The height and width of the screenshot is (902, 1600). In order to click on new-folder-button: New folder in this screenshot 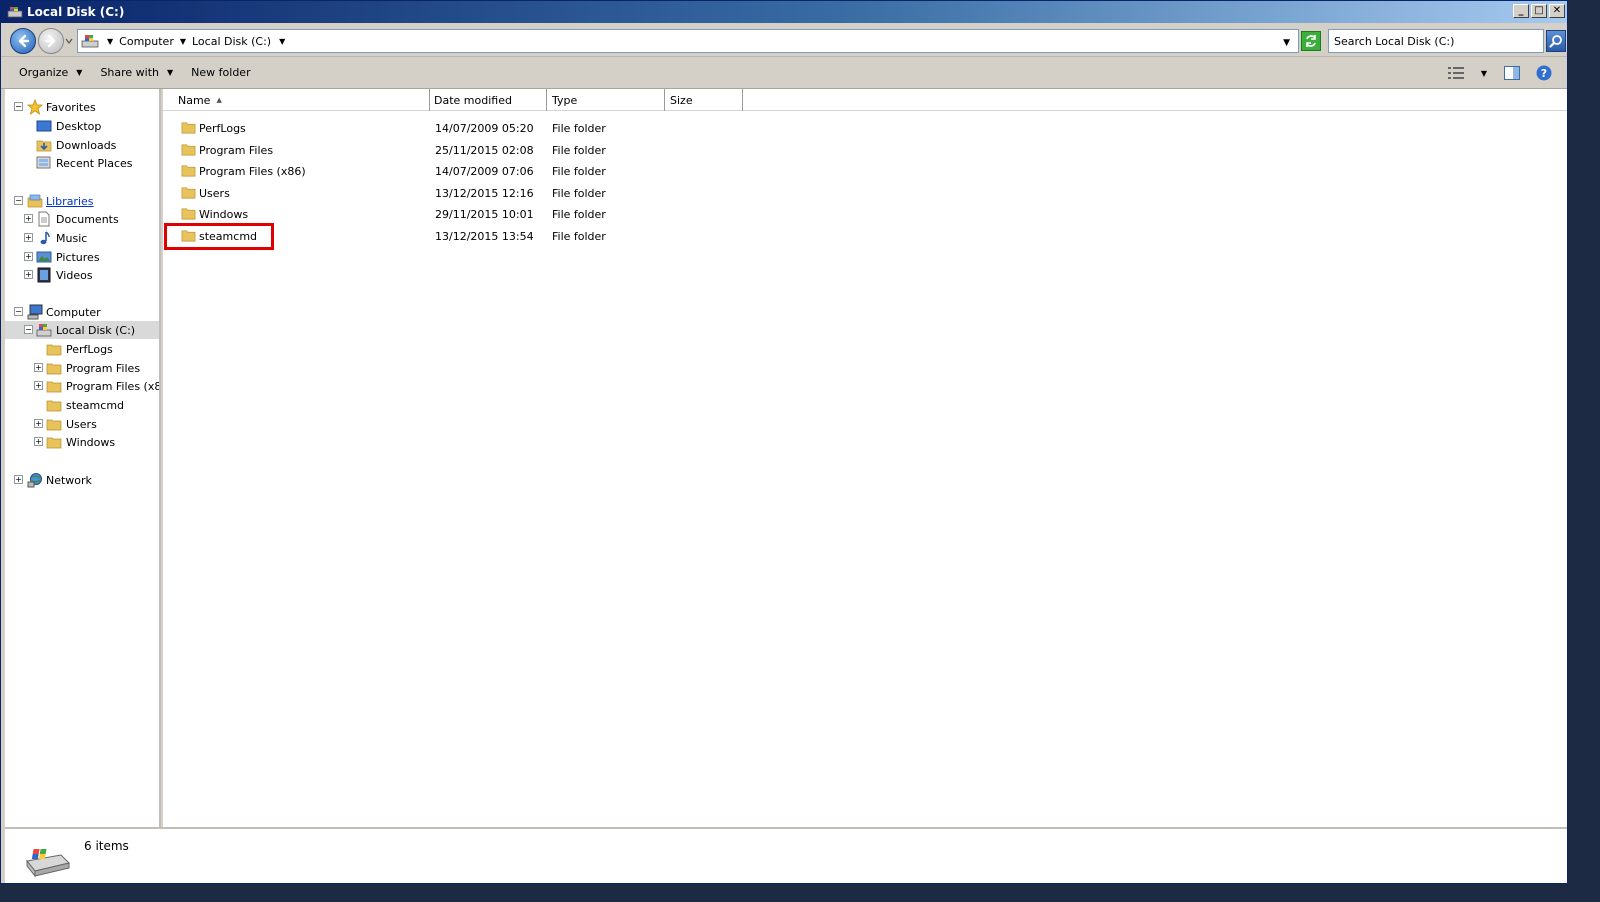, I will do `click(219, 73)`.